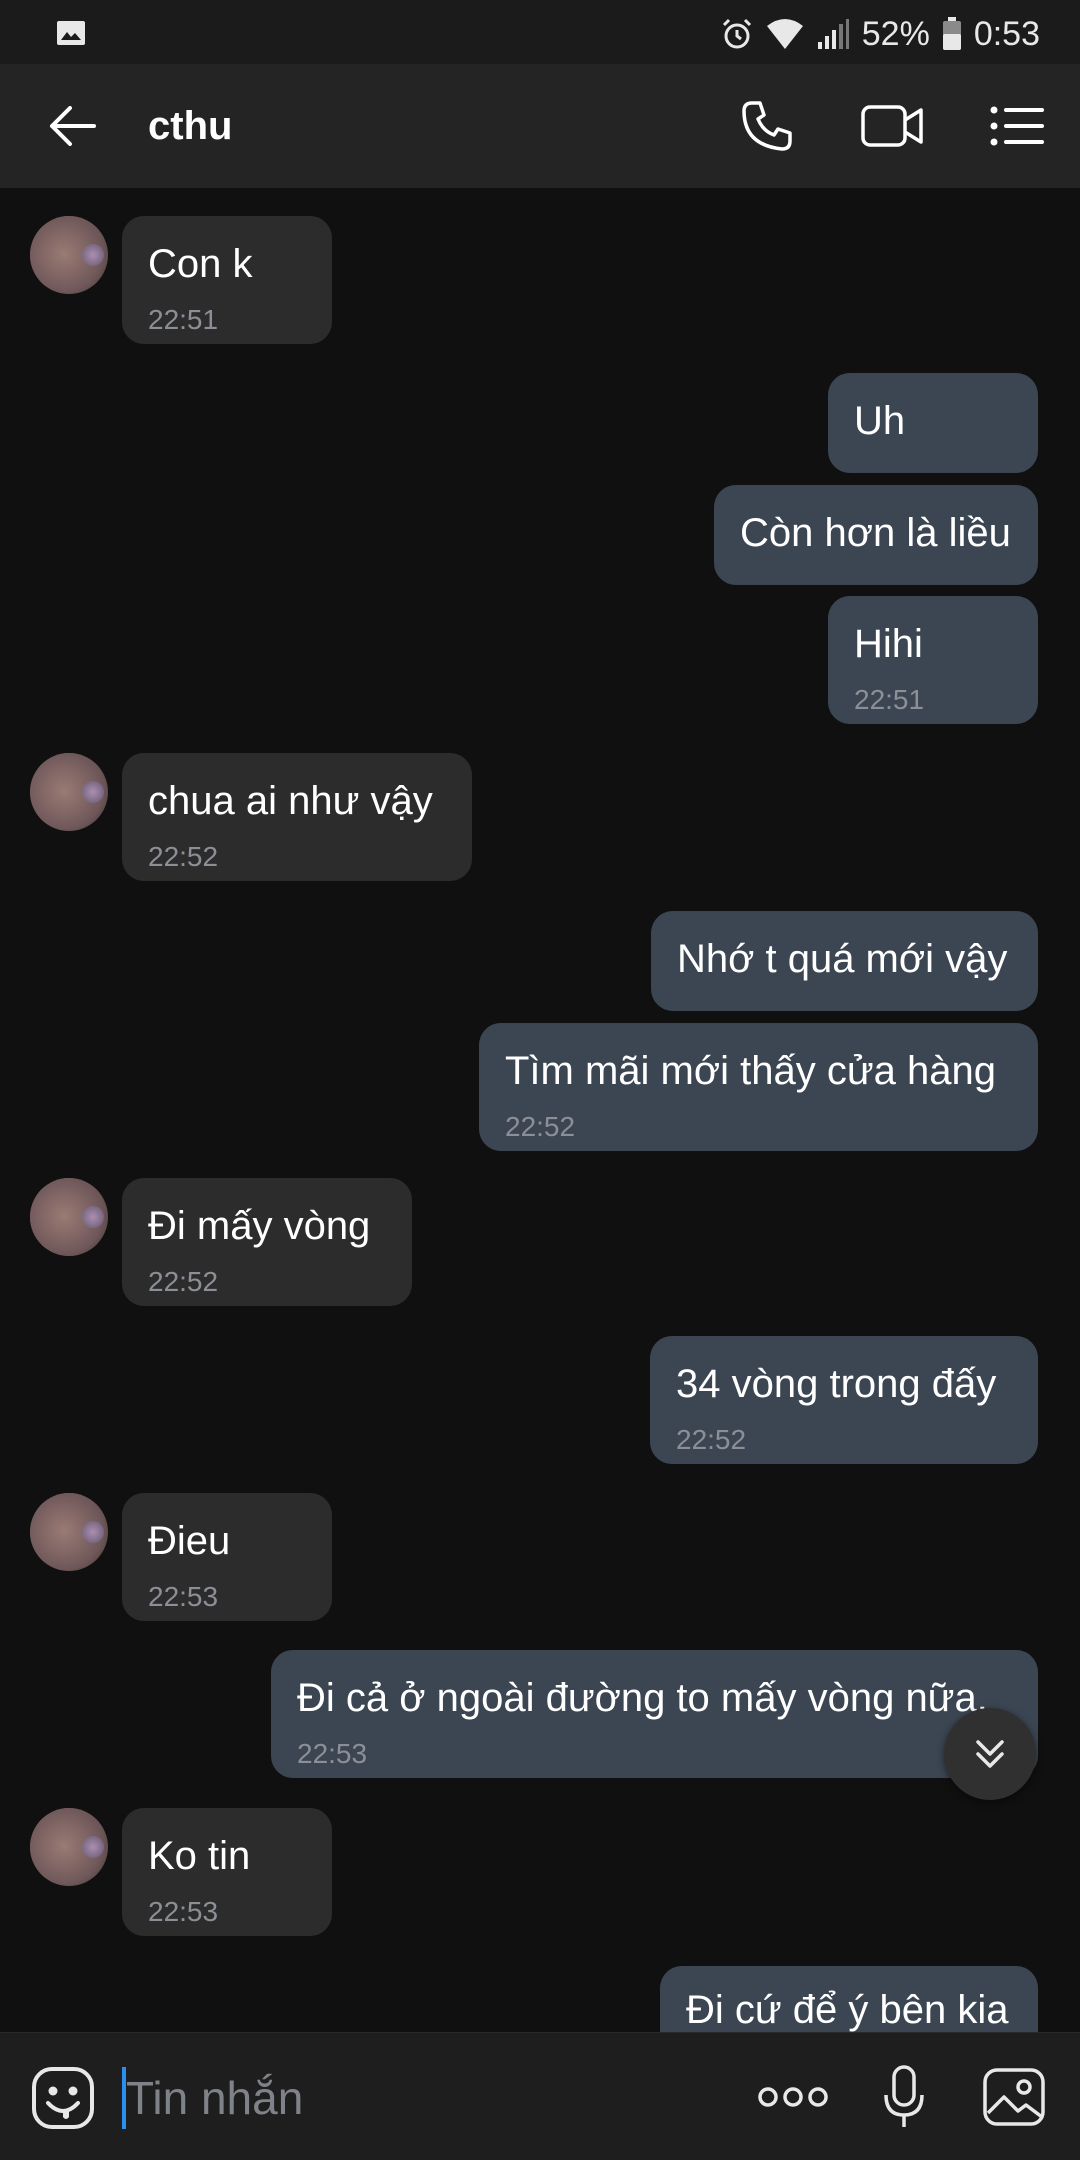 The height and width of the screenshot is (2160, 1080). Describe the element at coordinates (847, 2010) in the screenshot. I see `message-text: Đi cứ để ý bên kia` at that location.